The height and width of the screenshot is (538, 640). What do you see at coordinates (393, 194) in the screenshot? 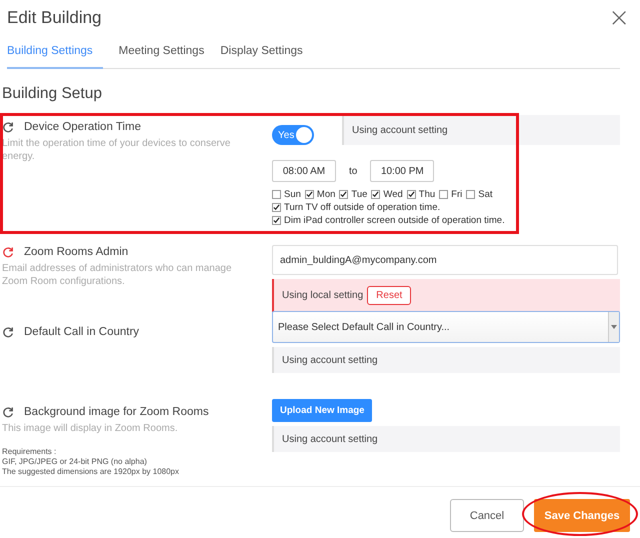
I see `day-label: Wed` at bounding box center [393, 194].